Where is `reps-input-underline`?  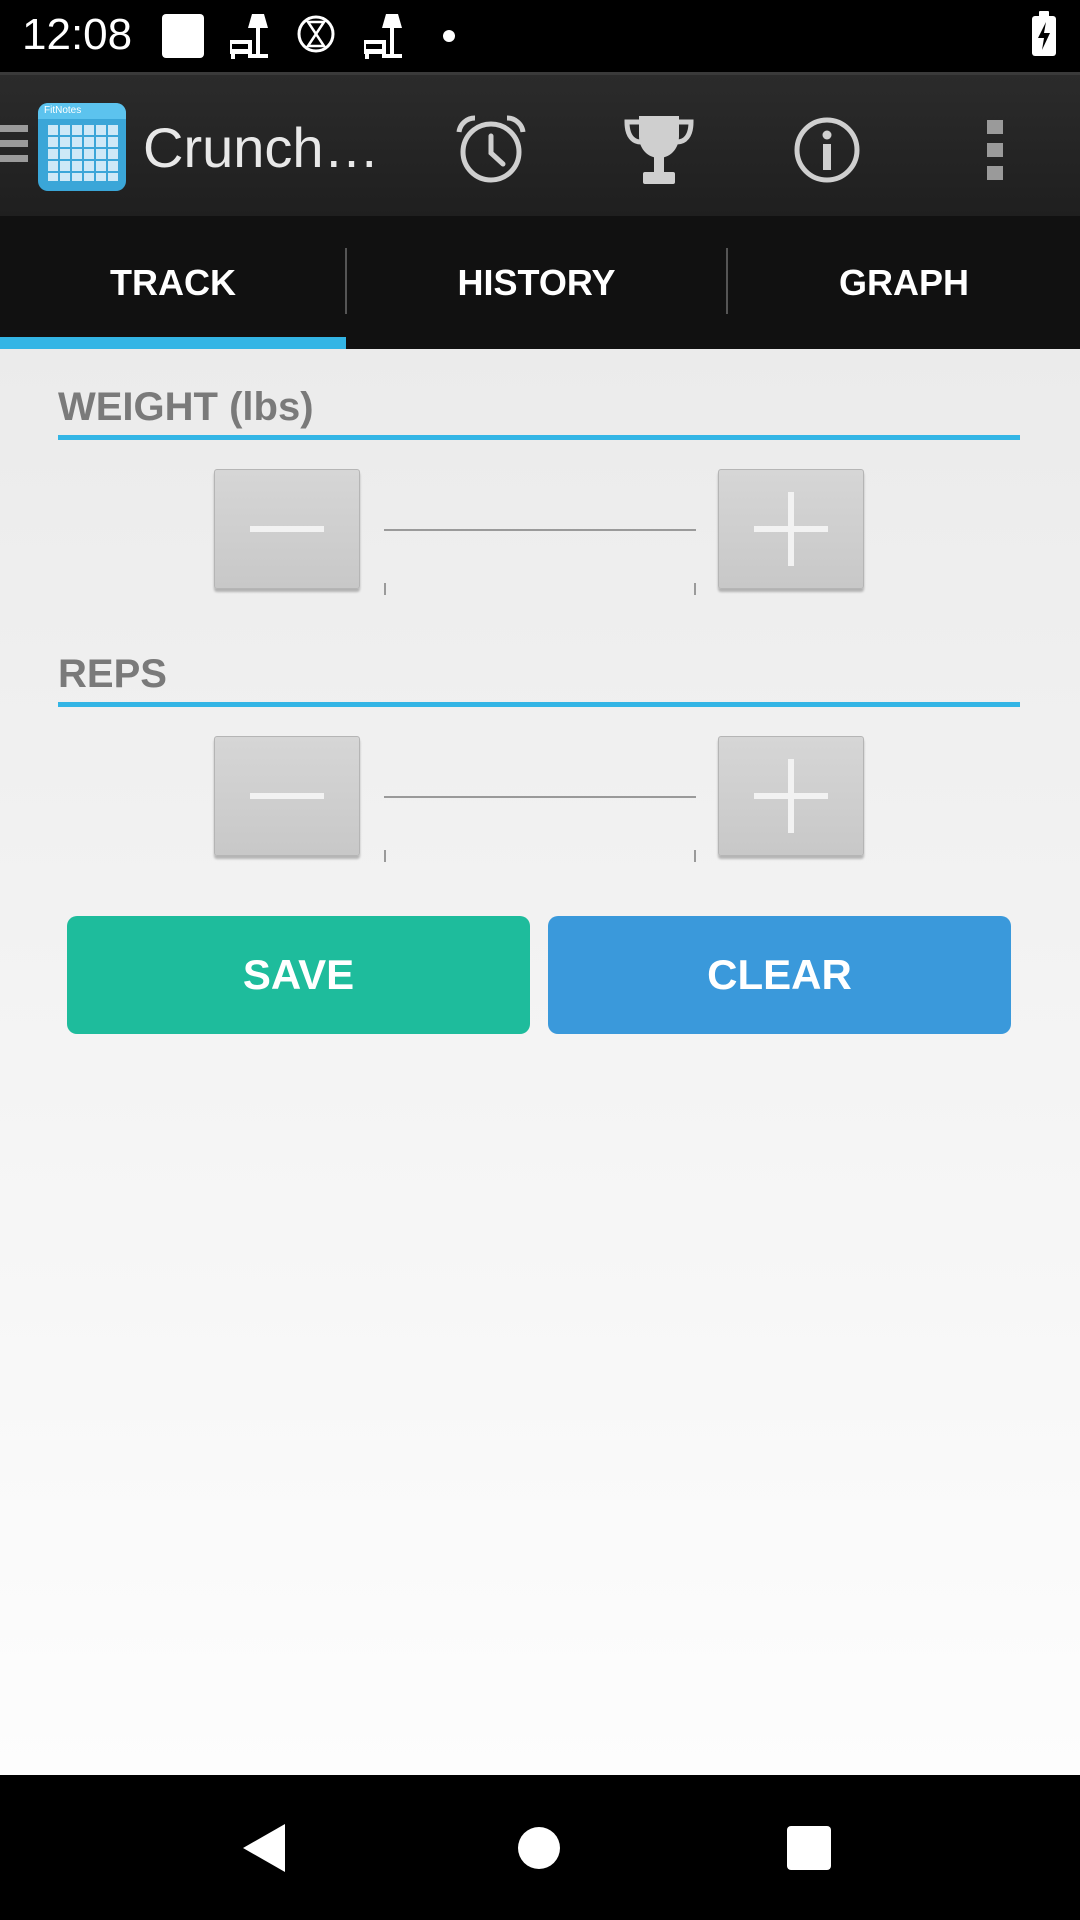
reps-input-underline is located at coordinates (540, 855).